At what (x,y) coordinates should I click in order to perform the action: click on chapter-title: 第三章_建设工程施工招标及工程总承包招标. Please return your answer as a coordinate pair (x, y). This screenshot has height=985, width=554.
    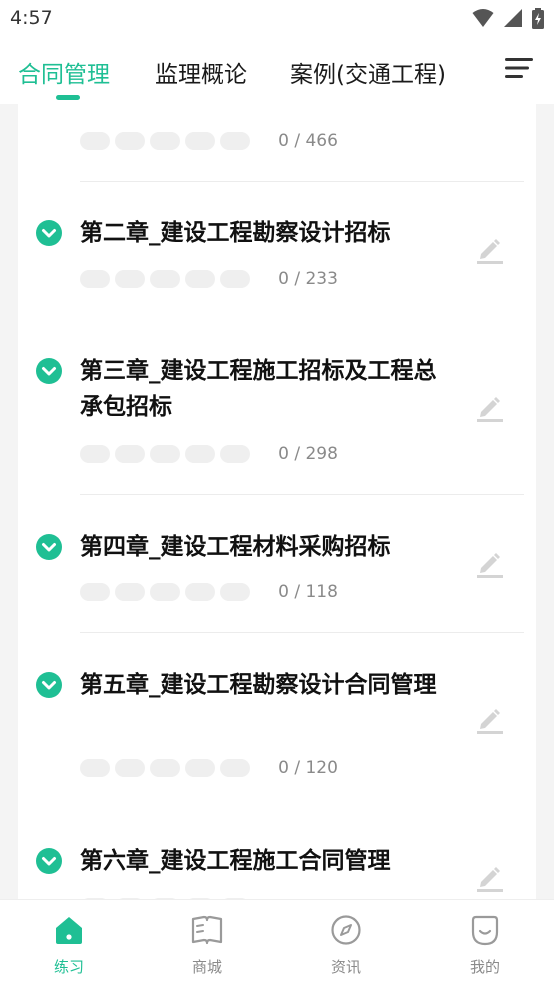
    Looking at the image, I should click on (258, 389).